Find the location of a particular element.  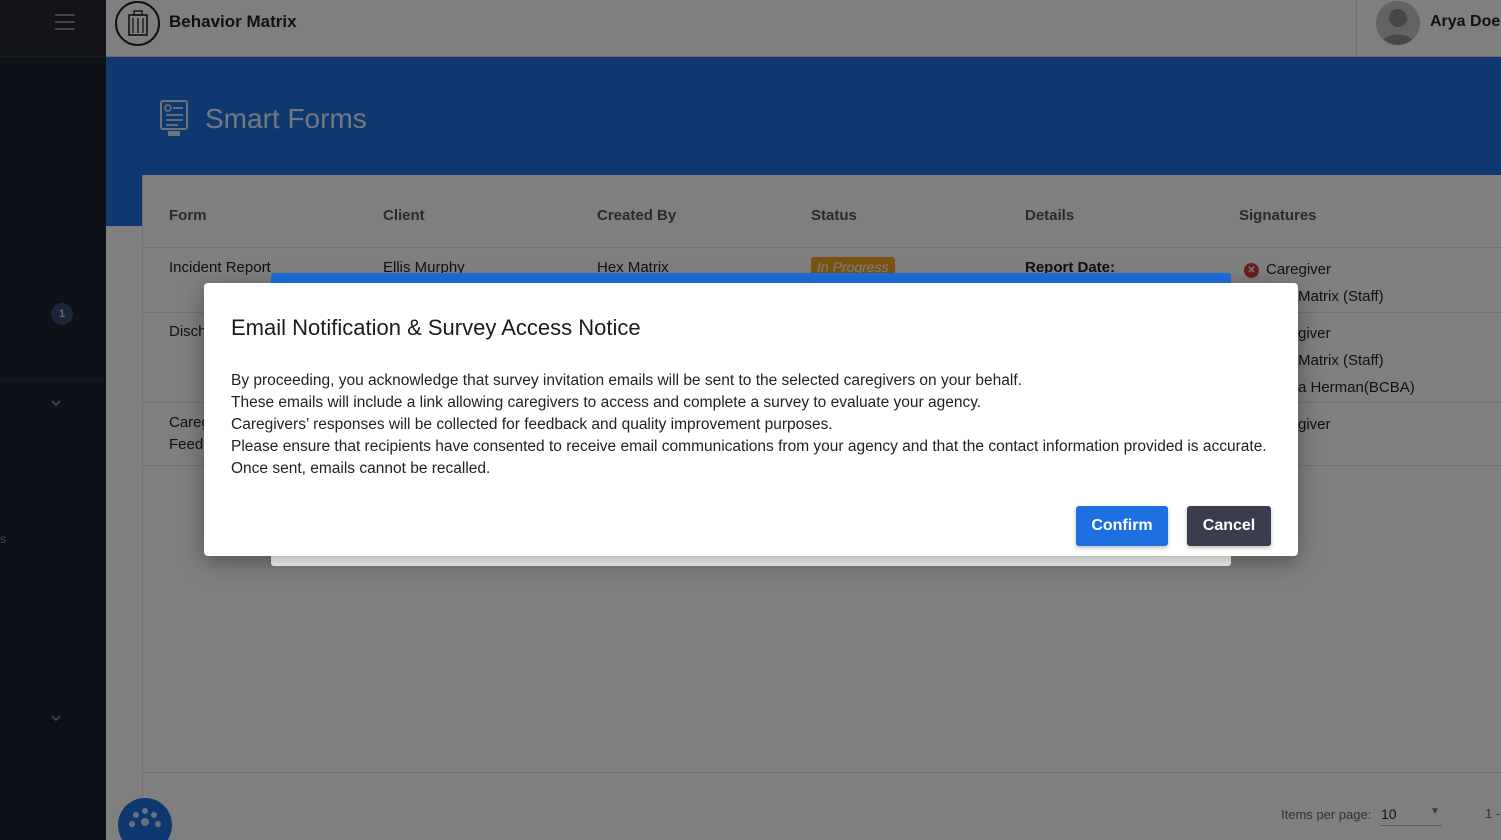

confirm-button: Confirm is located at coordinates (1122, 526).